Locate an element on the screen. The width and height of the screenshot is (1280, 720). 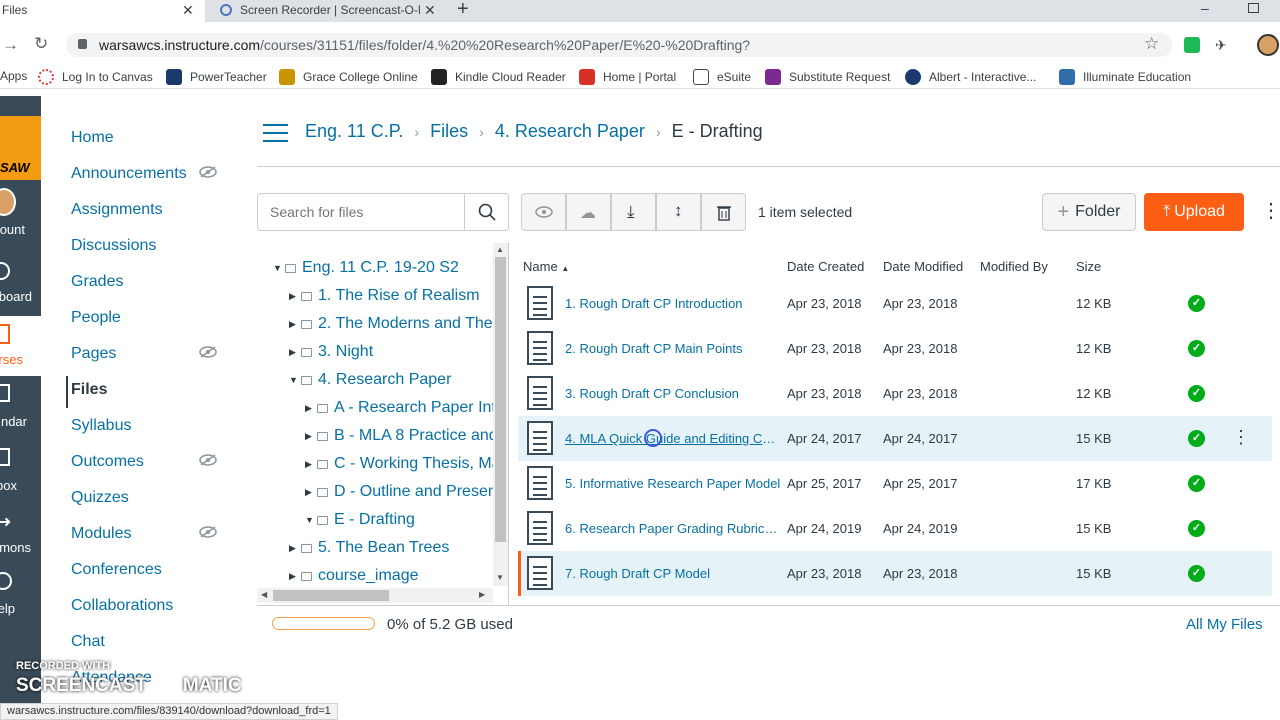
column-header-name: Name ▲ is located at coordinates (546, 266).